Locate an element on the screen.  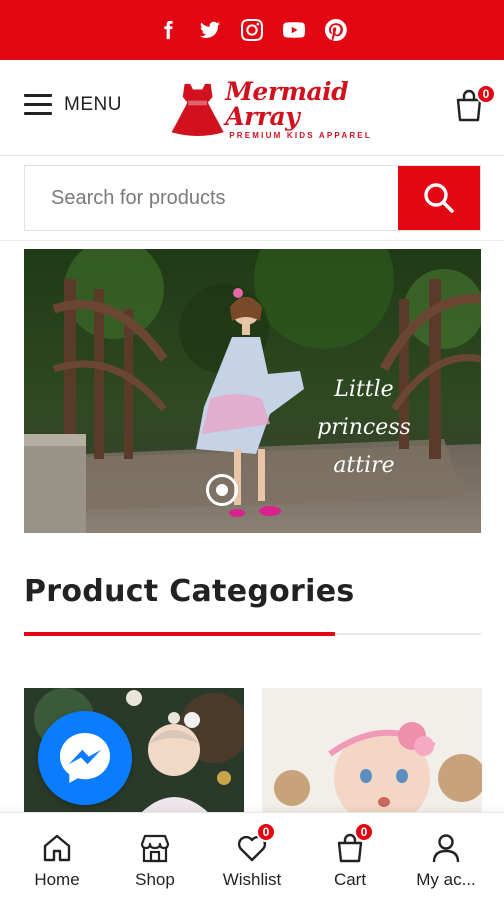
header-divider is located at coordinates (252, 240).